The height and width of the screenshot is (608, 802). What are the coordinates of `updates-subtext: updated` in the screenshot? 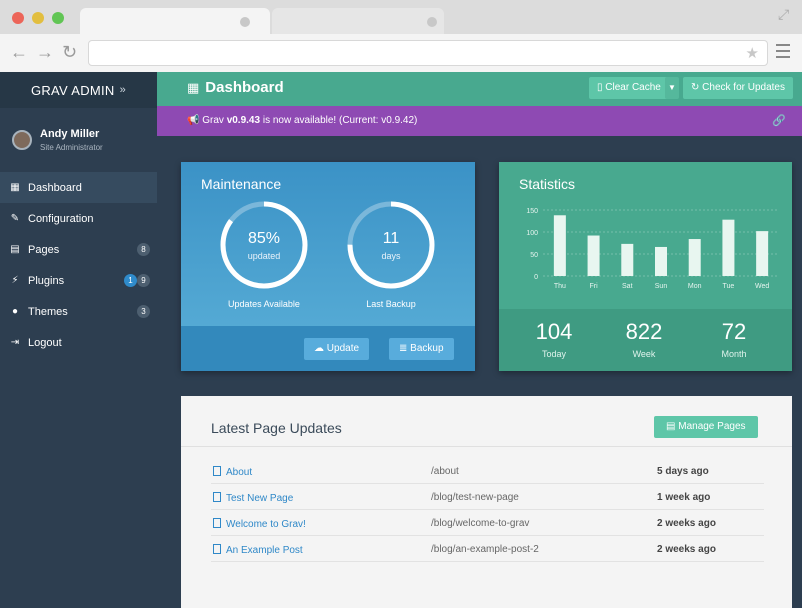 It's located at (264, 256).